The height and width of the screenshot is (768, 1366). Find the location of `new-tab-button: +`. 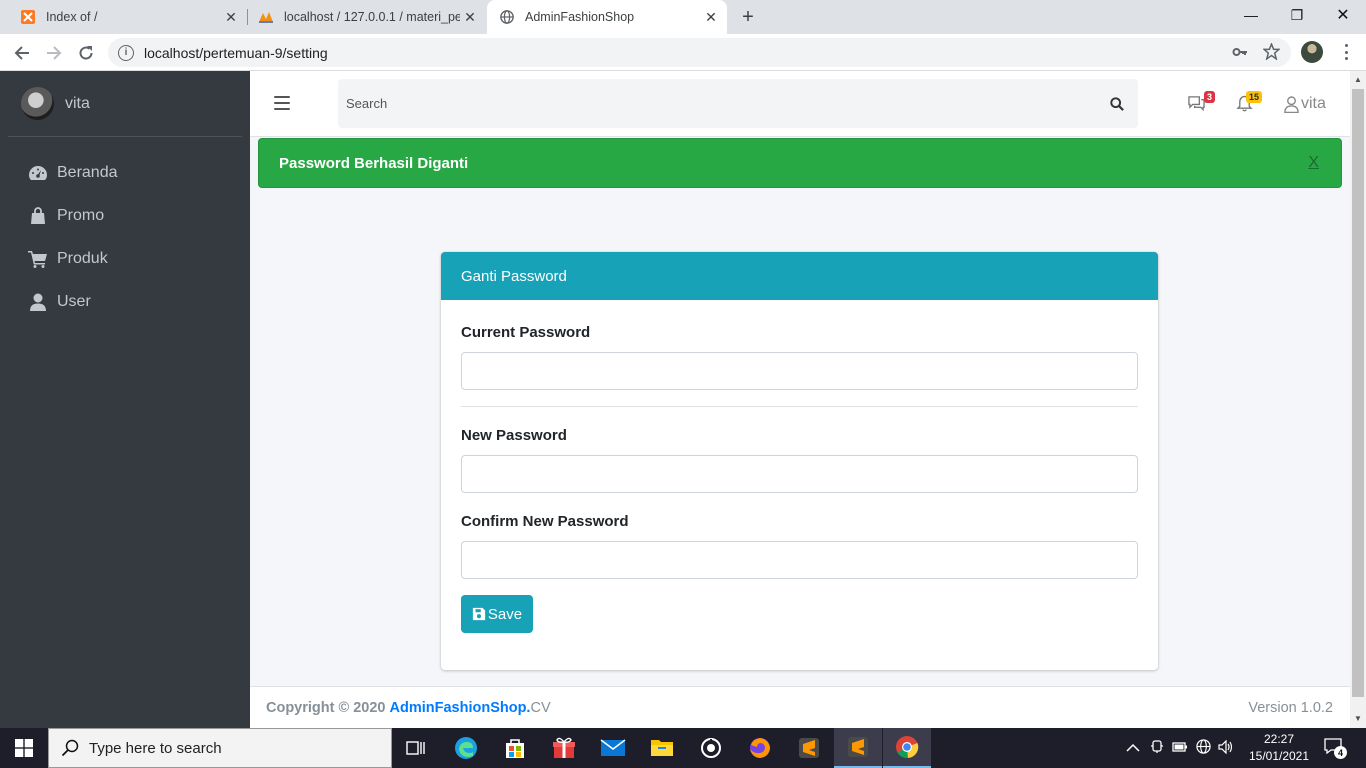

new-tab-button: + is located at coordinates (748, 17).